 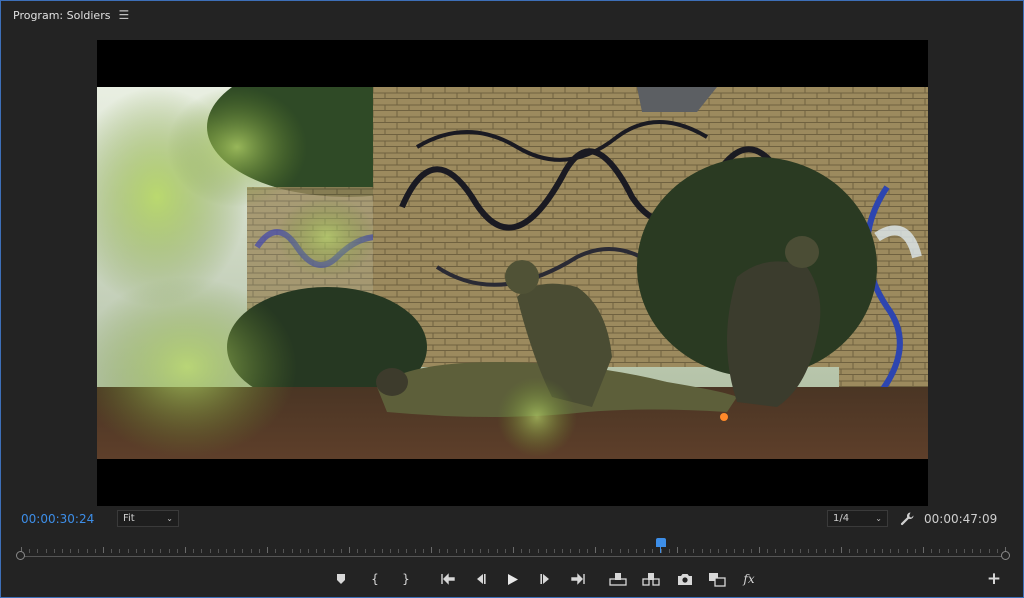 I want to click on lift-icon, so click(x=618, y=579).